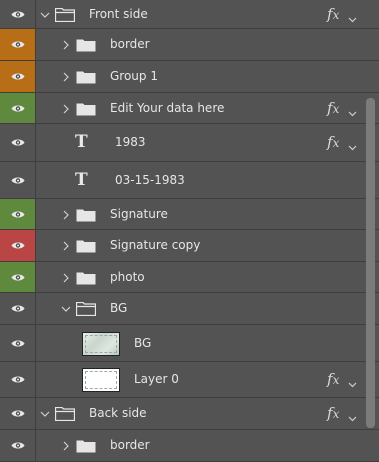  I want to click on layer-row: Signature copy, so click(189, 246).